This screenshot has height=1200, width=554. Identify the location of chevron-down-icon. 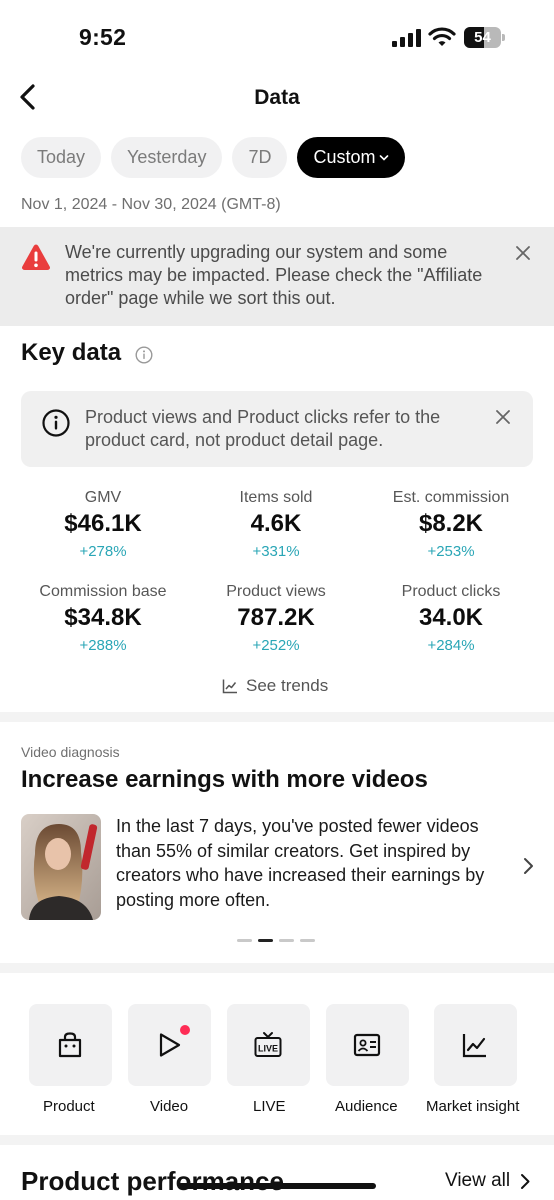
(384, 157).